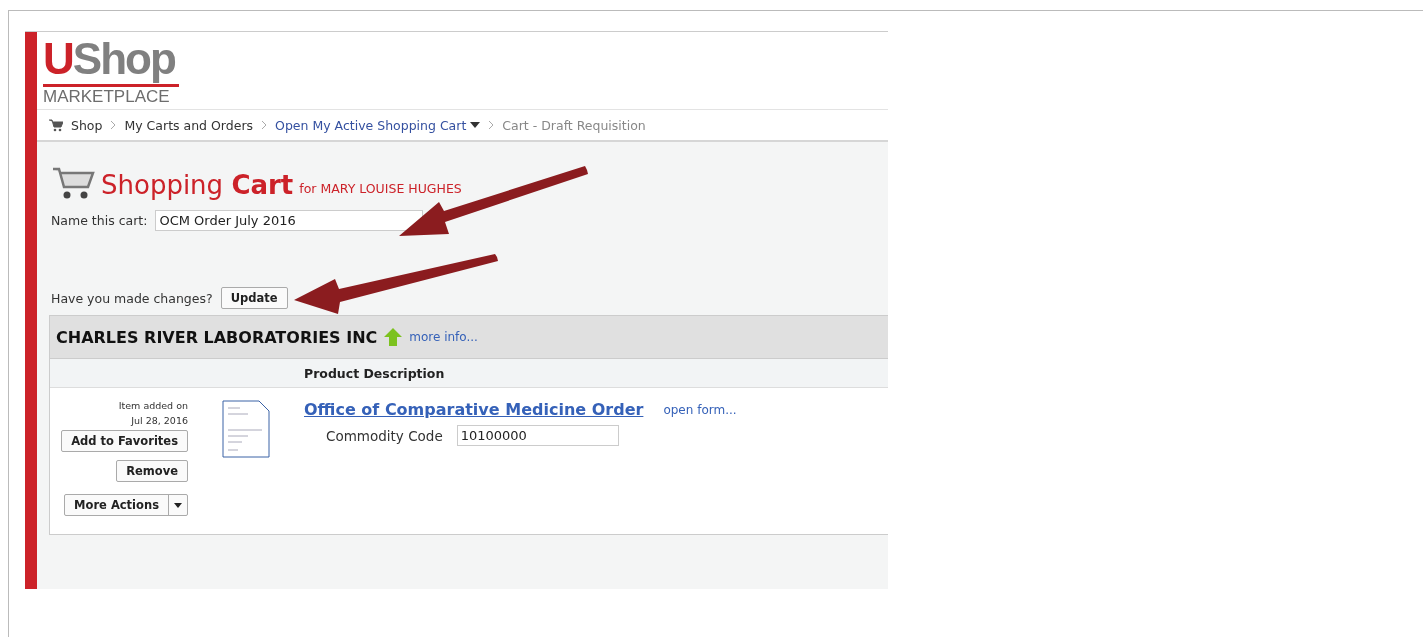 This screenshot has width=1423, height=637. Describe the element at coordinates (197, 185) in the screenshot. I see `page-title: Shopping Cart` at that location.